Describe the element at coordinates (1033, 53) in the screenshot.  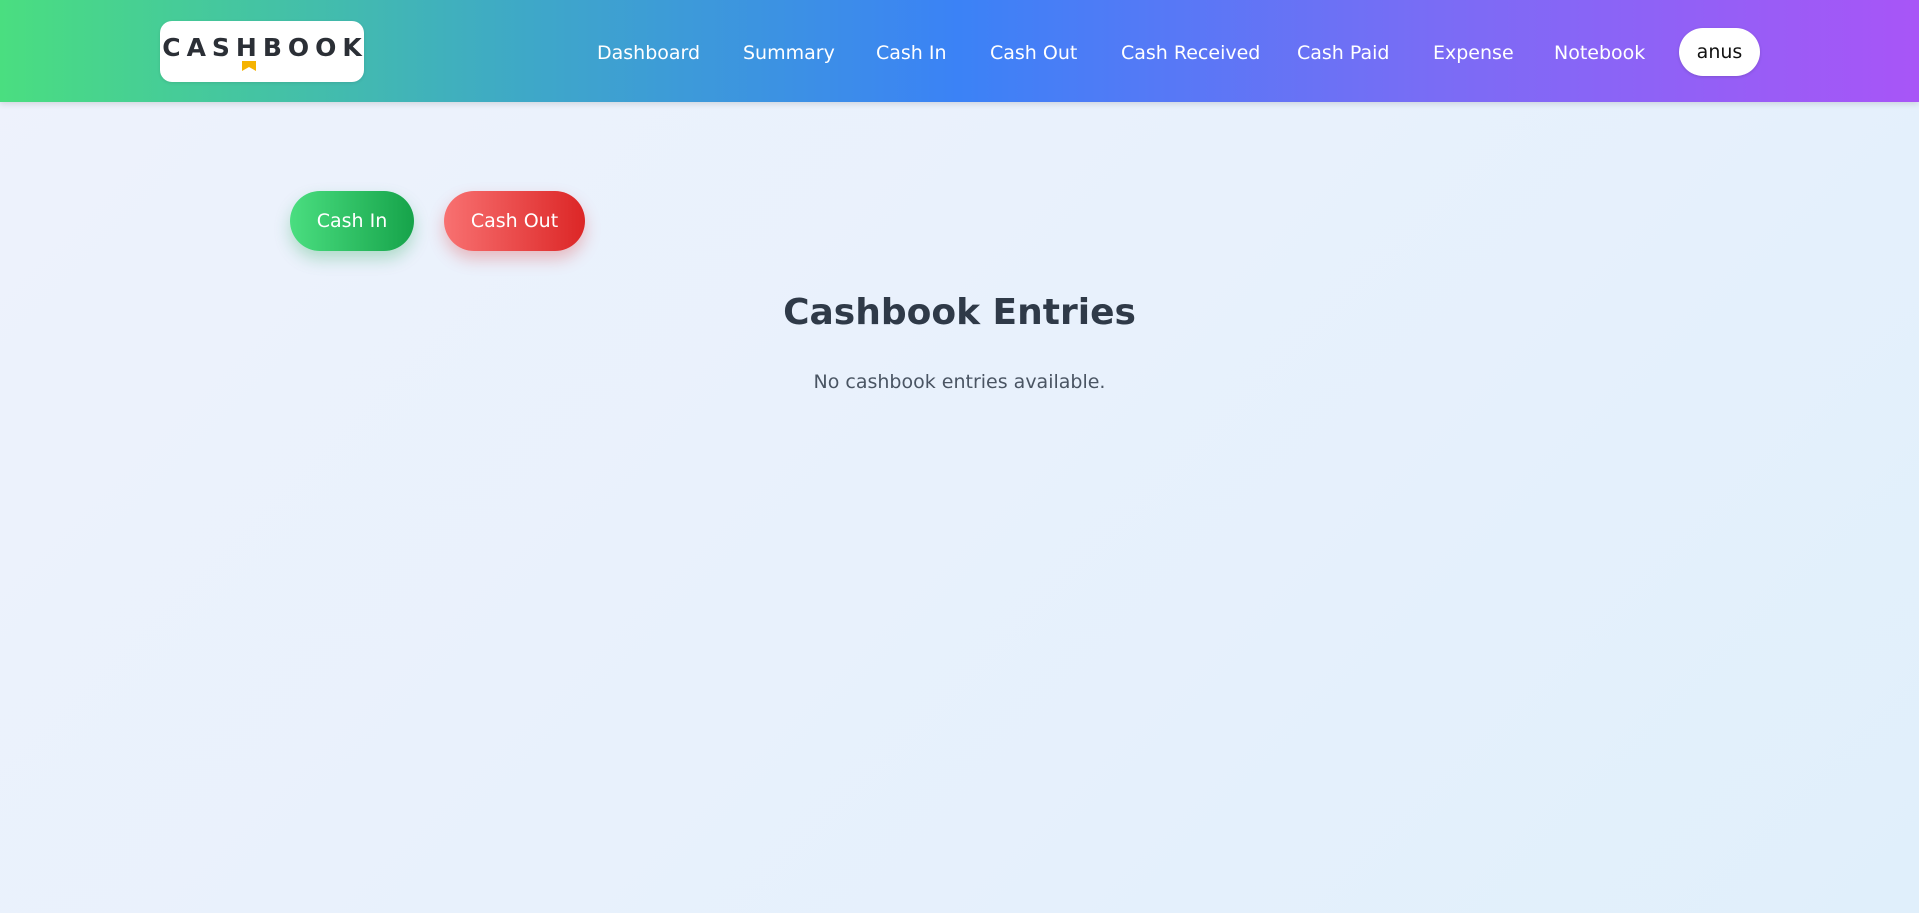
I see `nav-item-cash-out: Cash Out` at that location.